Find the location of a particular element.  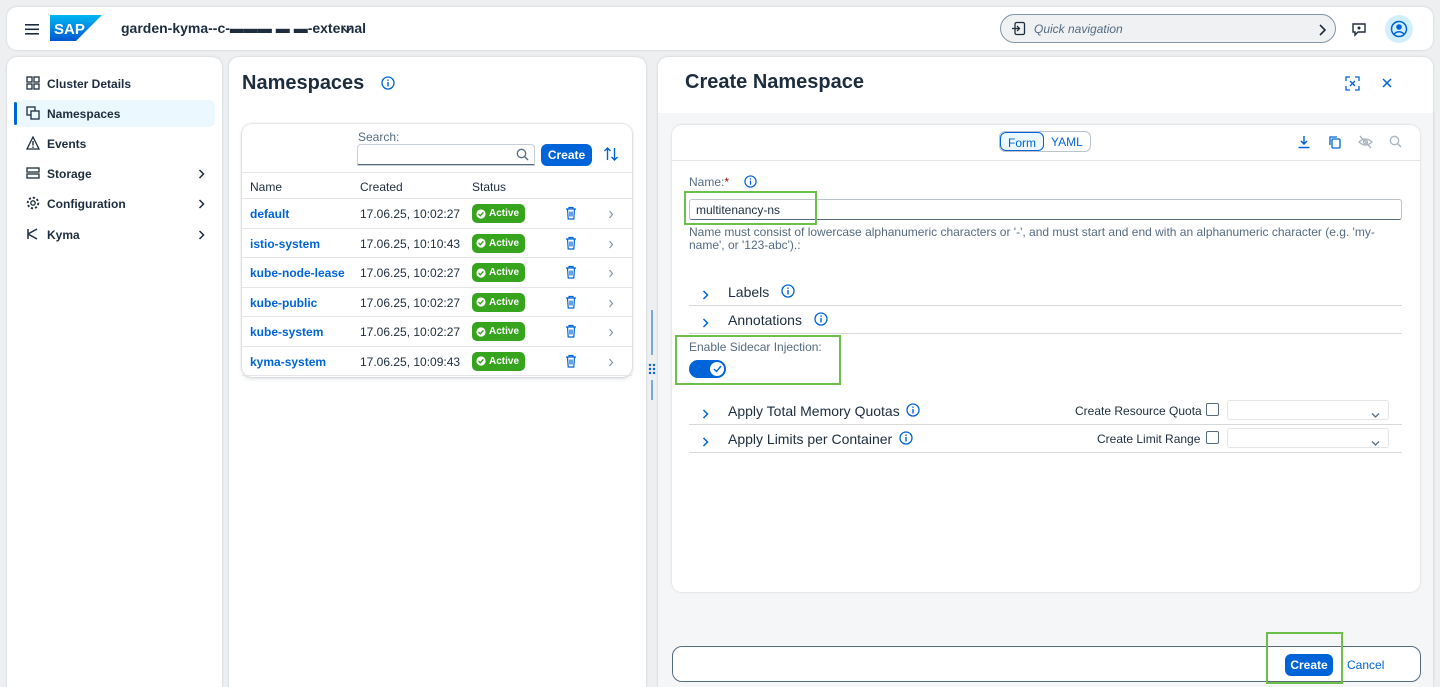

namespace-link: default is located at coordinates (269, 214).